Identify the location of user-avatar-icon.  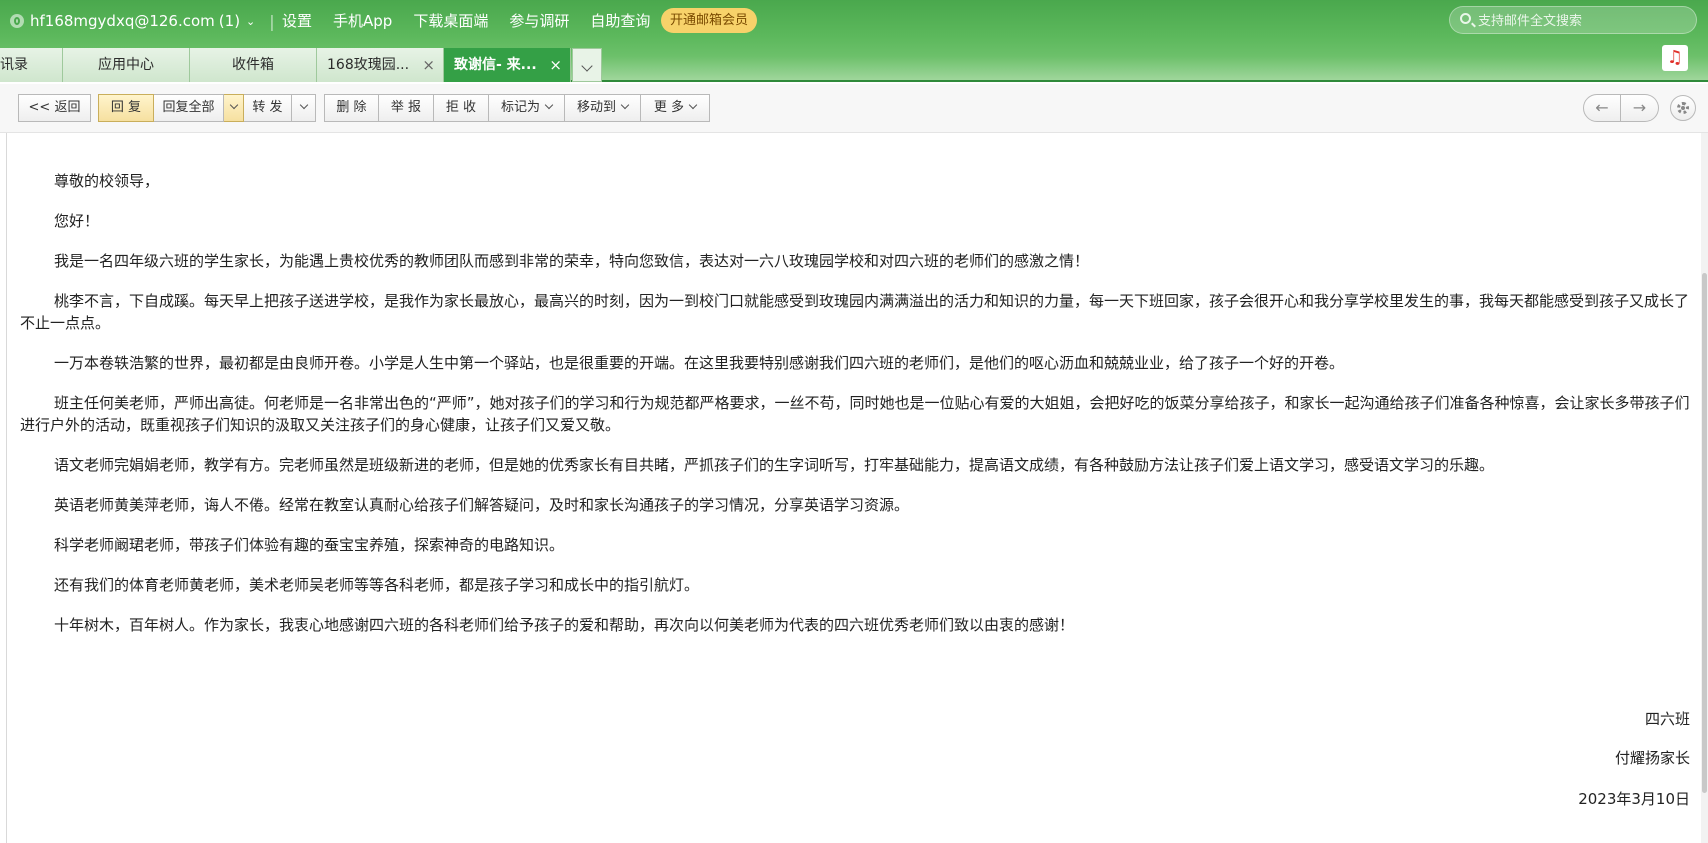
(17, 21).